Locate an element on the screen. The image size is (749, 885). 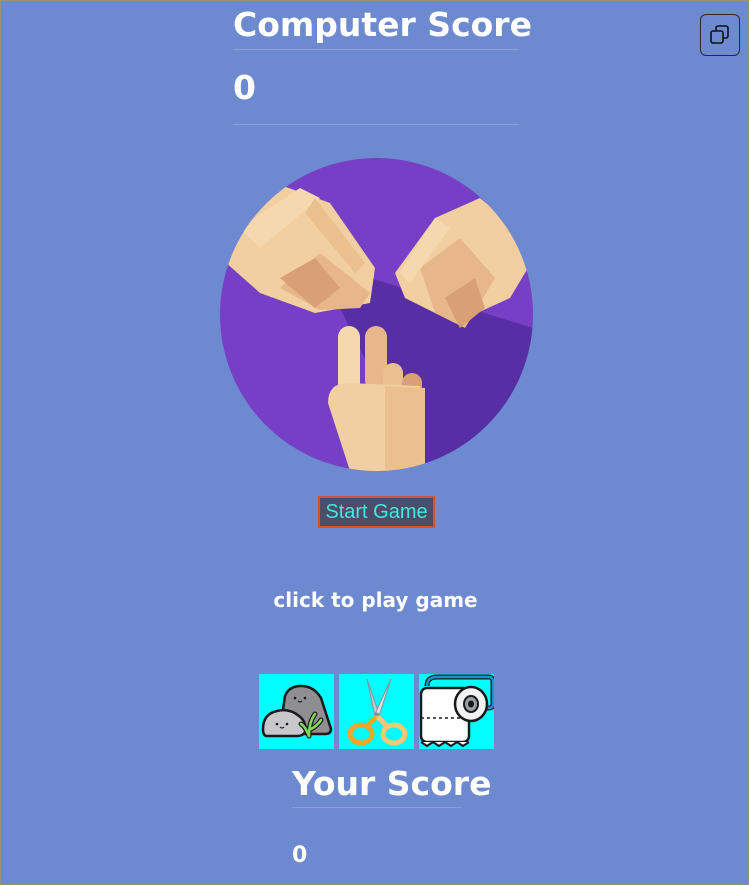
game-status-text: click to play game is located at coordinates (375, 600).